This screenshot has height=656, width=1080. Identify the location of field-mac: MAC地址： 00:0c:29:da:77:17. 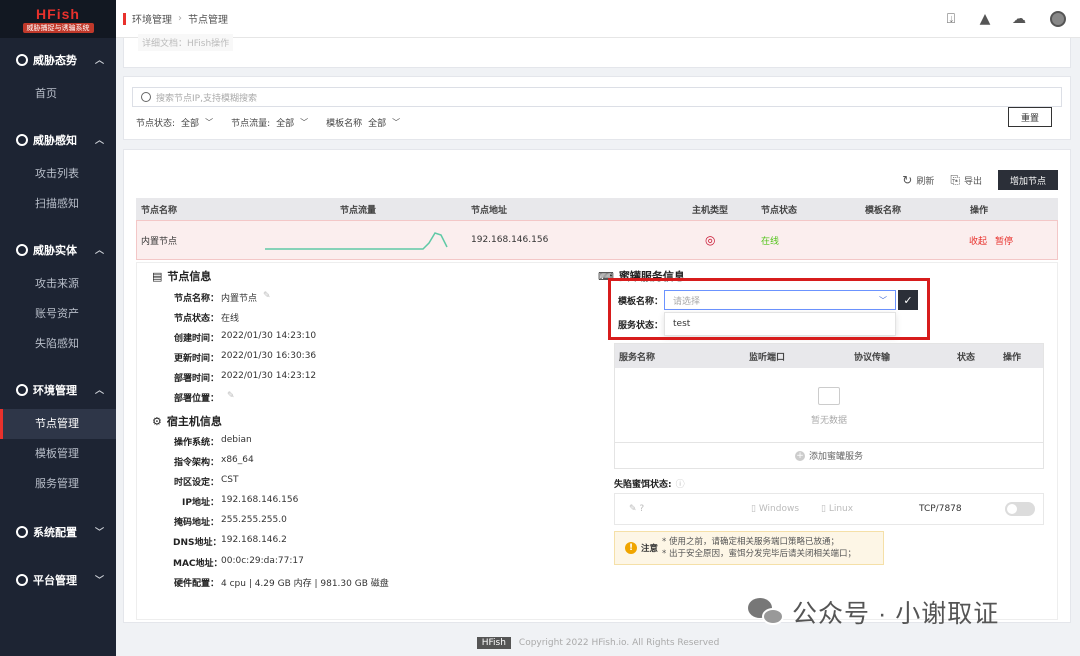
(238, 562).